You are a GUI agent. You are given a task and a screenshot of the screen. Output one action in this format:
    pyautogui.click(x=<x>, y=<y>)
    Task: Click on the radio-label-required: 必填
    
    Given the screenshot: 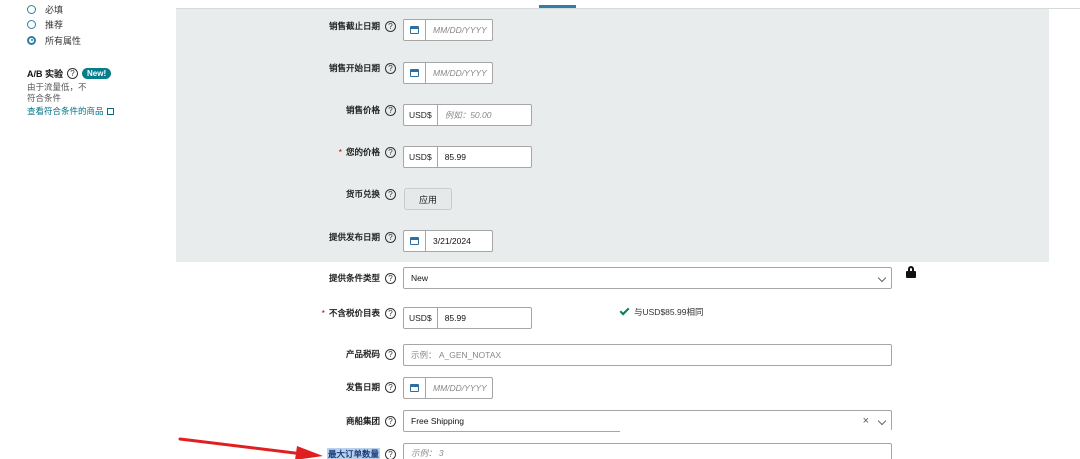 What is the action you would take?
    pyautogui.click(x=54, y=9)
    